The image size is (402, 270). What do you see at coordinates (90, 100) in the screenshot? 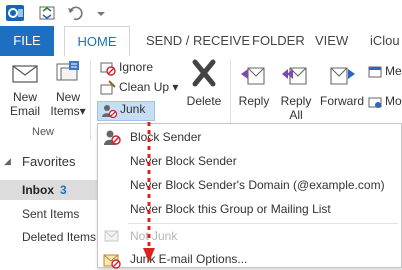
I see `group-separator` at bounding box center [90, 100].